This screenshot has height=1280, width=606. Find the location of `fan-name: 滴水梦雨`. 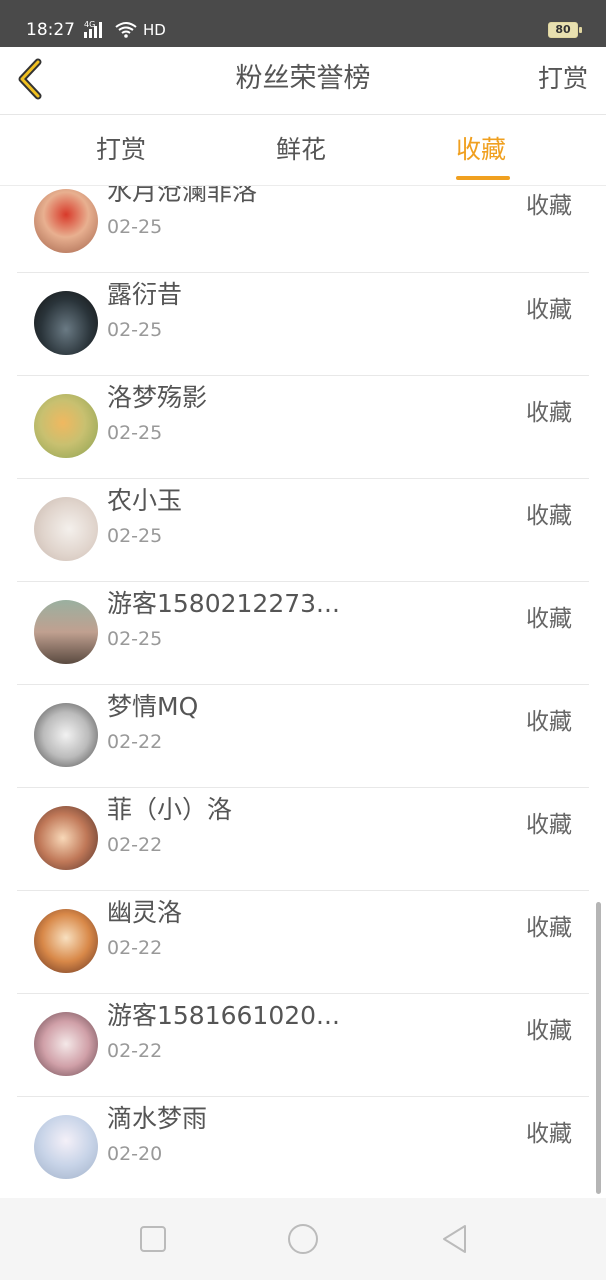

fan-name: 滴水梦雨 is located at coordinates (157, 1118).